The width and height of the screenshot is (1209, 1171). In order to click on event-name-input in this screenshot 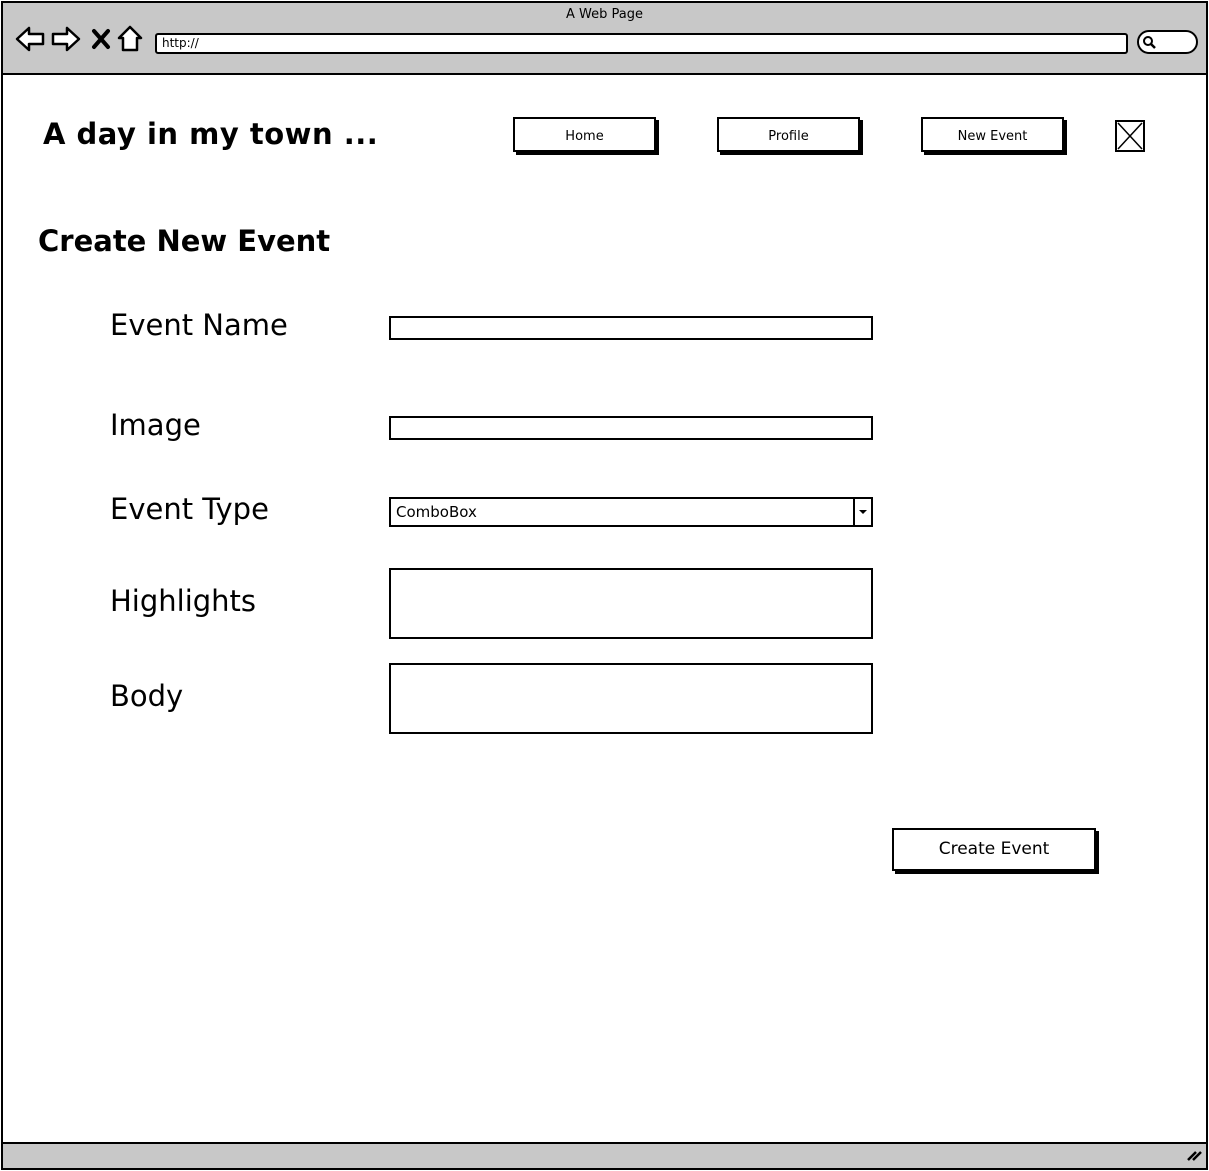, I will do `click(631, 328)`.